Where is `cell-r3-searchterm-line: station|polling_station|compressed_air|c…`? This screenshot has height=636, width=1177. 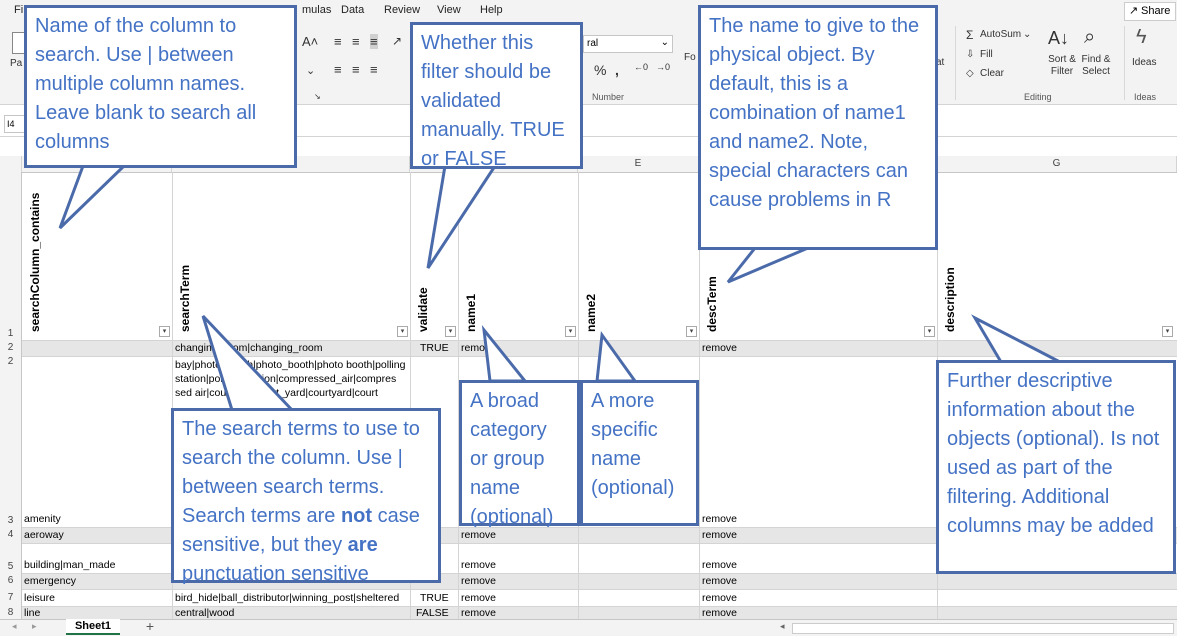
cell-r3-searchterm-line: station|polling_station|compressed_air|c… is located at coordinates (285, 379).